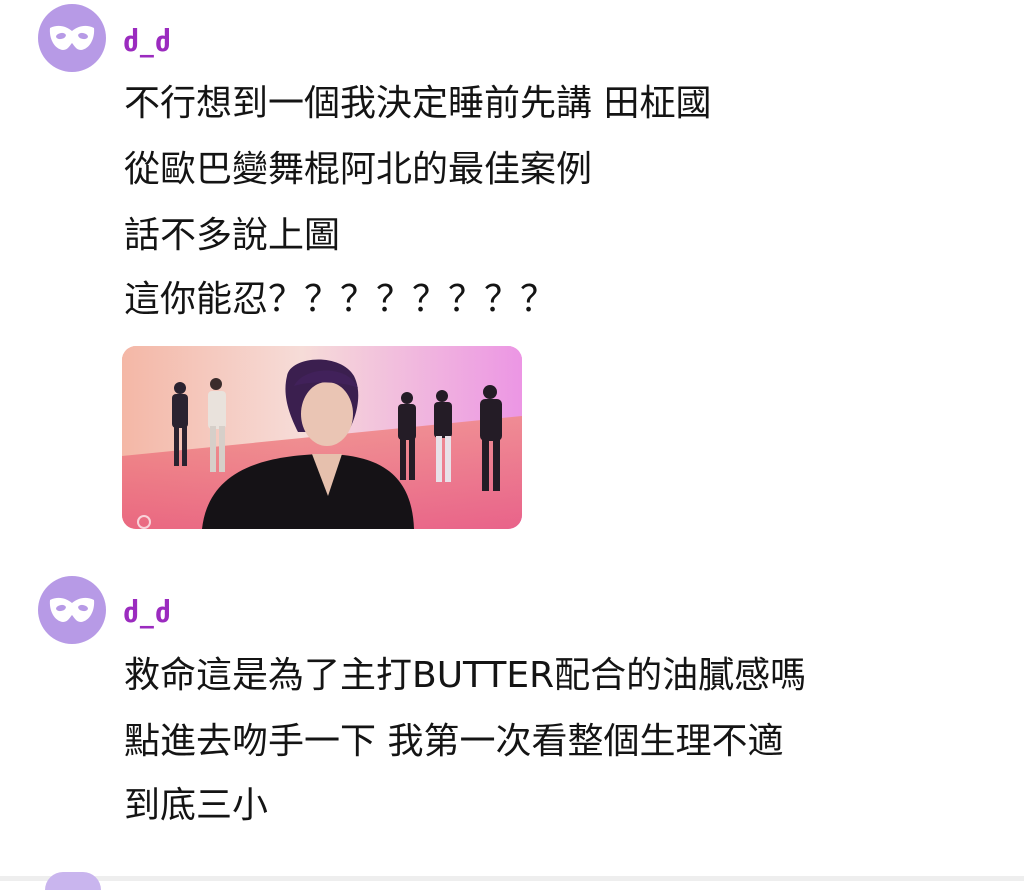 The image size is (1024, 890). Describe the element at coordinates (418, 103) in the screenshot. I see `comment-line: 不行想到一個我決定睡前先講 田柾國` at that location.